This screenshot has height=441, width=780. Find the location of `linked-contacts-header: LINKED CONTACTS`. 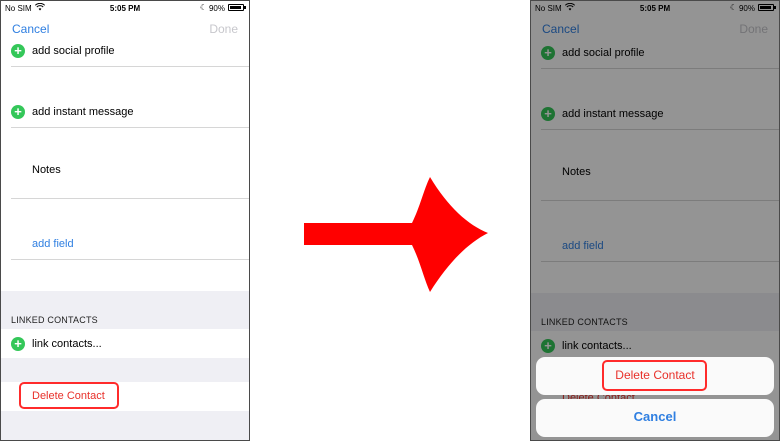

linked-contacts-header: LINKED CONTACTS is located at coordinates (54, 320).